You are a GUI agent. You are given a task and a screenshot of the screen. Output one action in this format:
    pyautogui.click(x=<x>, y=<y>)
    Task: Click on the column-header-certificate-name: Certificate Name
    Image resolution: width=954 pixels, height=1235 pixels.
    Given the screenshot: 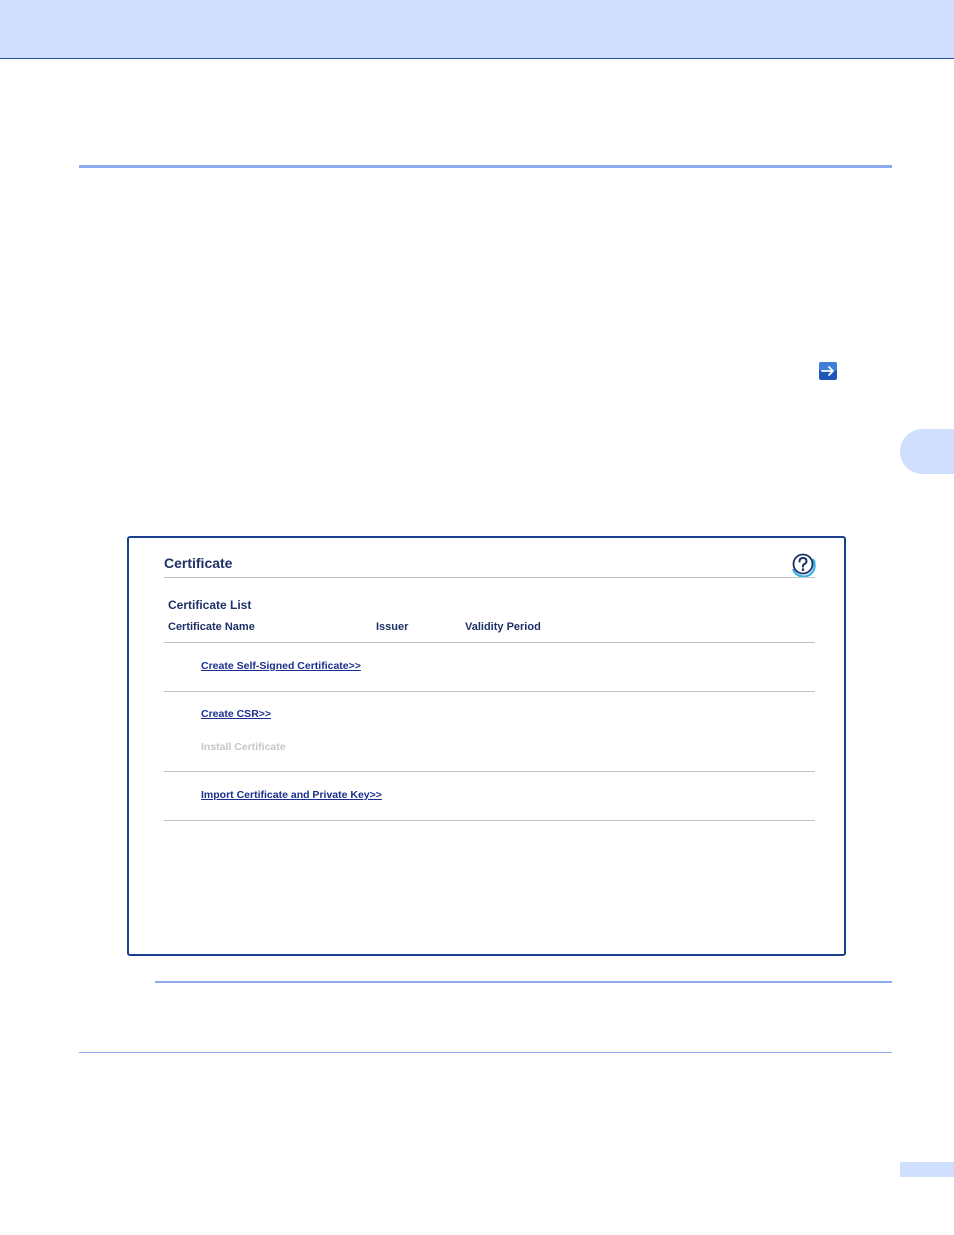 What is the action you would take?
    pyautogui.click(x=211, y=627)
    